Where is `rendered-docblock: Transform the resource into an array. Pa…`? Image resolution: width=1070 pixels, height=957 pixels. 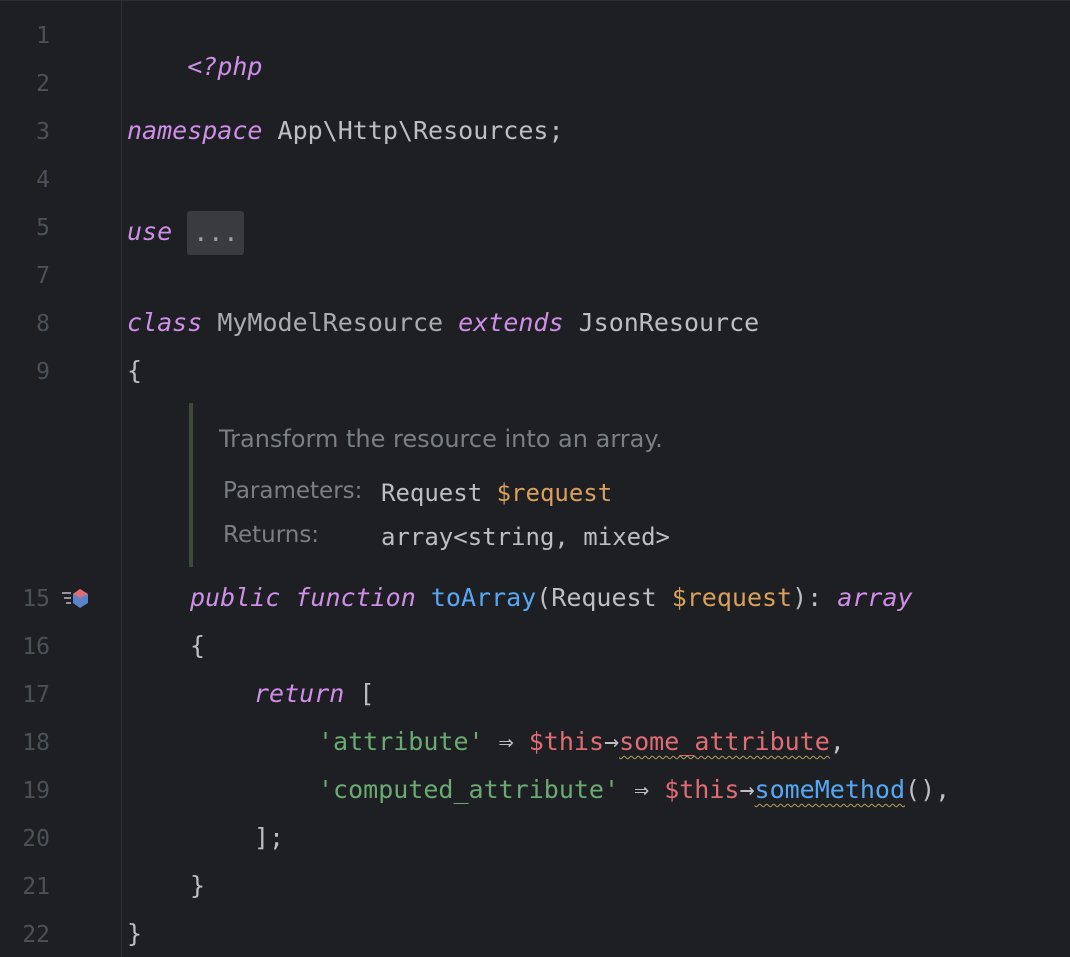
rendered-docblock: Transform the resource into an array. Pa… is located at coordinates (541, 485).